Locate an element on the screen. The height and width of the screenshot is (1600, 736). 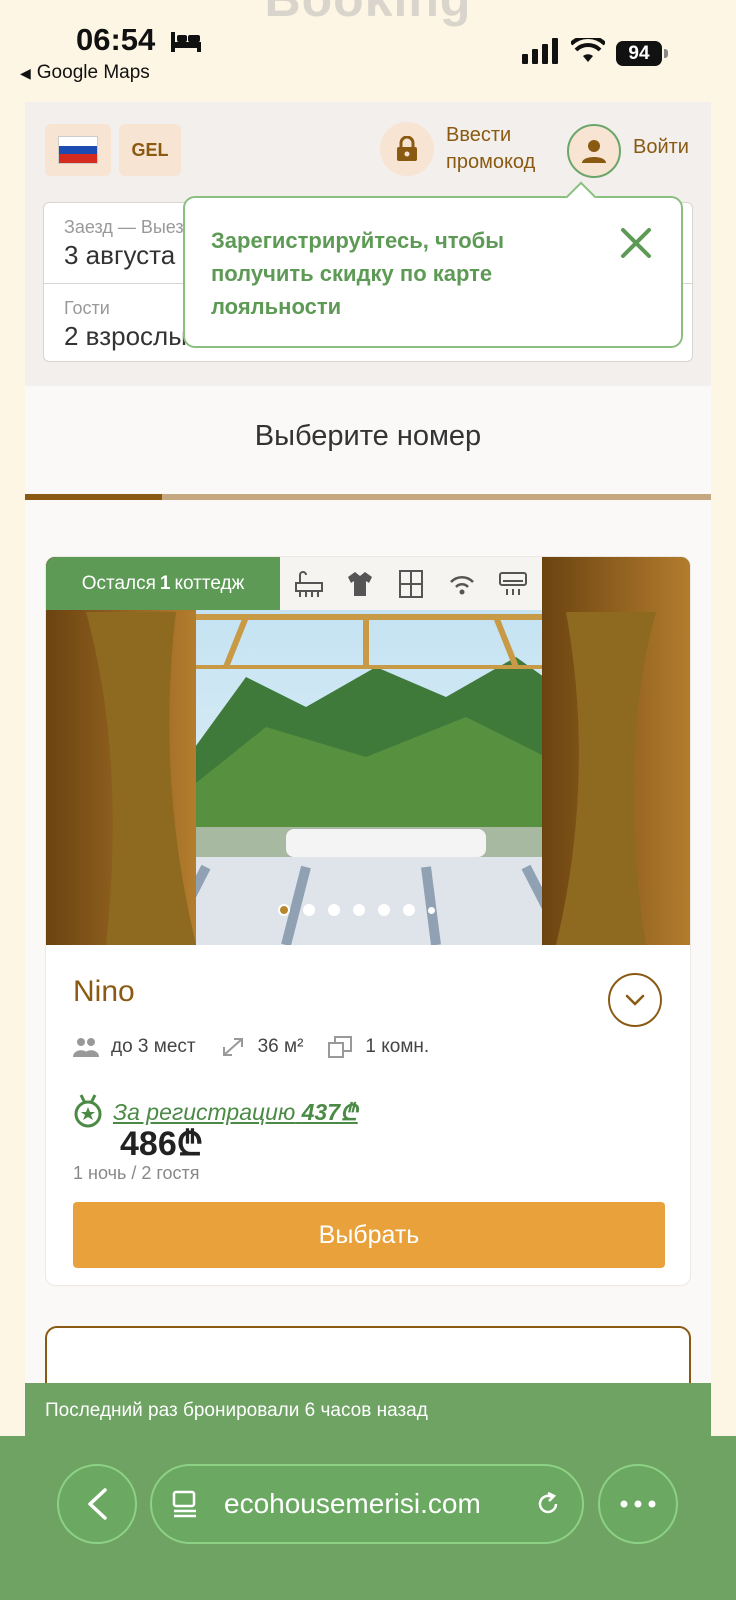
chevron-down-icon is located at coordinates (635, 1000).